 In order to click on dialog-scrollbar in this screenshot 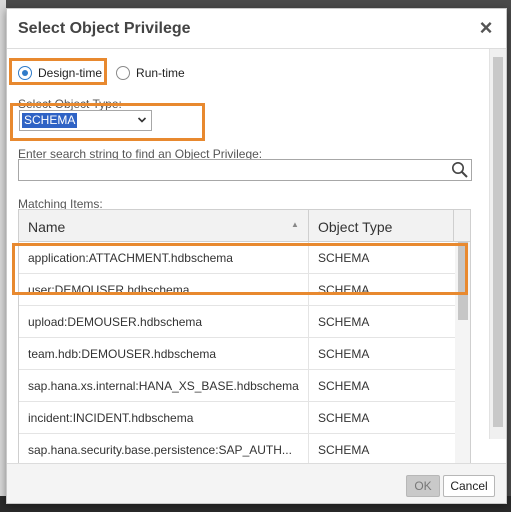, I will do `click(497, 244)`.